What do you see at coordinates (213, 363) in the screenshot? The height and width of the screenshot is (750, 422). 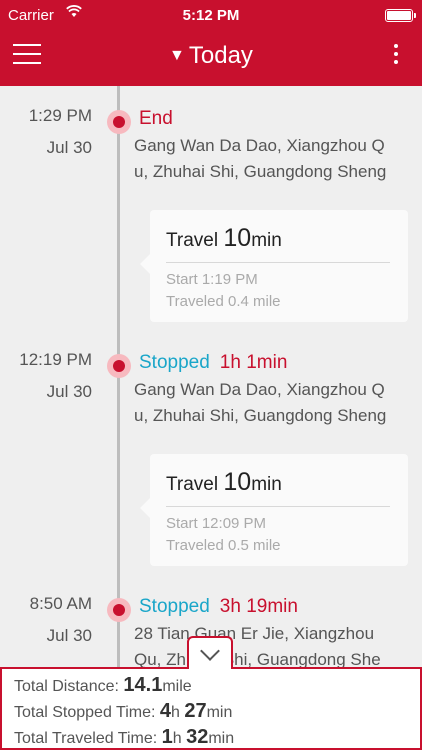 I see `stop-event: Stopped 1h 1min` at bounding box center [213, 363].